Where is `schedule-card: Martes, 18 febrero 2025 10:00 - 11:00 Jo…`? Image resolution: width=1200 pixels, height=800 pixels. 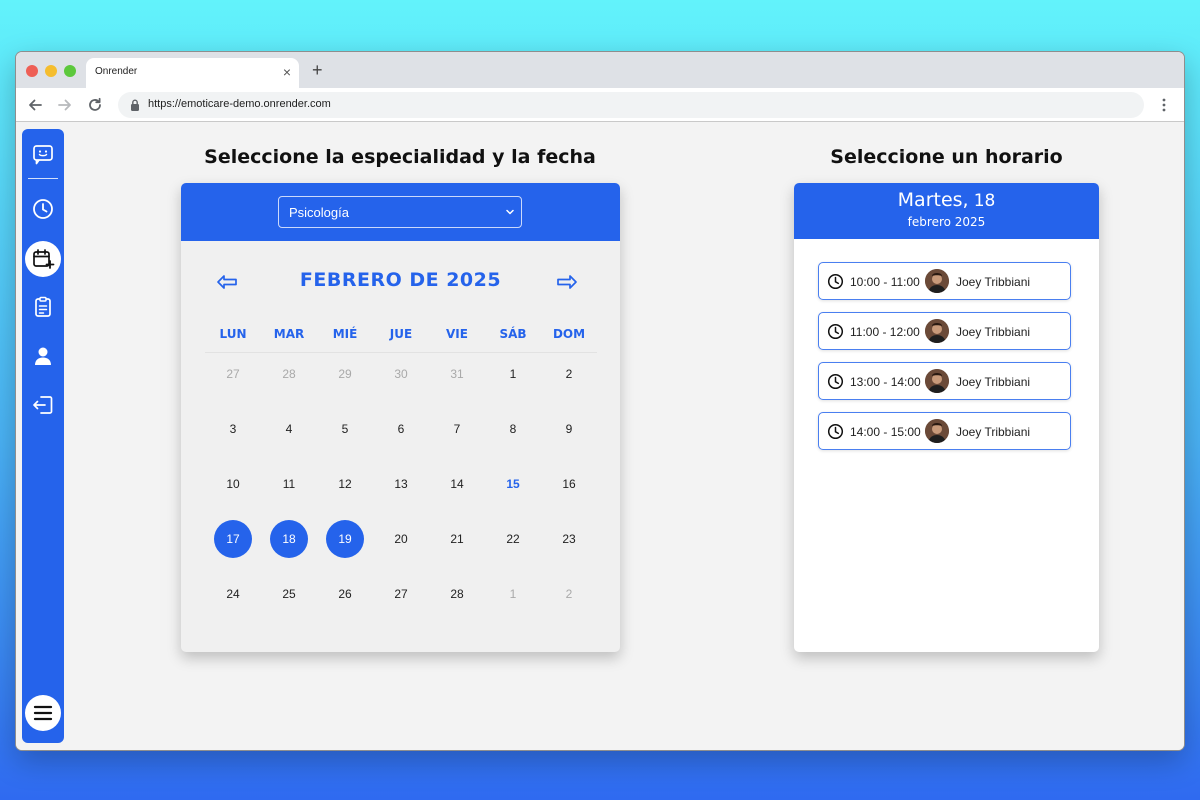 schedule-card: Martes, 18 febrero 2025 10:00 - 11:00 Jo… is located at coordinates (946, 417).